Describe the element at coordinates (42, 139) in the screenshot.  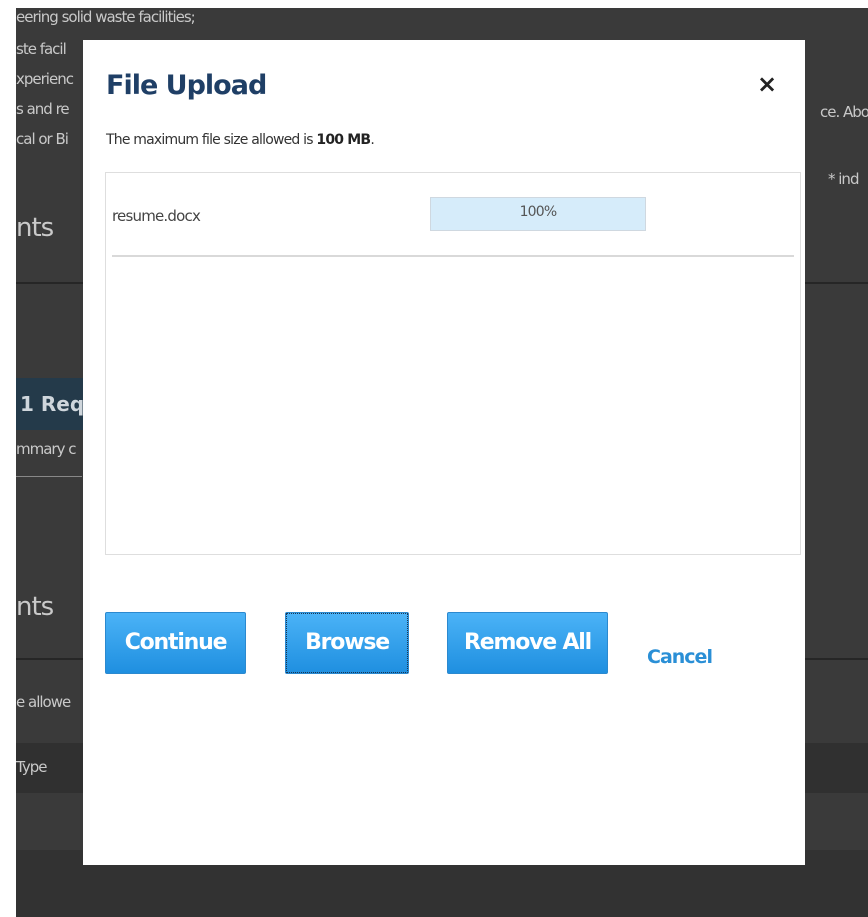
I see `background-text: cal or Bi` at that location.